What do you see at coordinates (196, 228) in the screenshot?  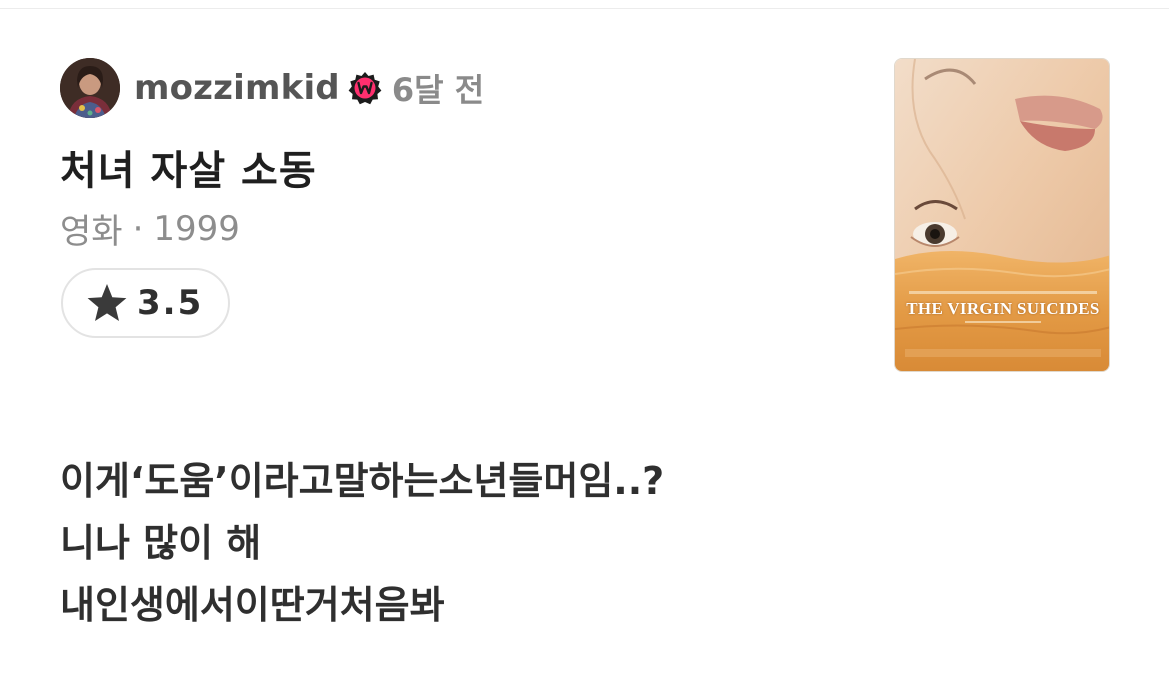 I see `movie-year: 1999` at bounding box center [196, 228].